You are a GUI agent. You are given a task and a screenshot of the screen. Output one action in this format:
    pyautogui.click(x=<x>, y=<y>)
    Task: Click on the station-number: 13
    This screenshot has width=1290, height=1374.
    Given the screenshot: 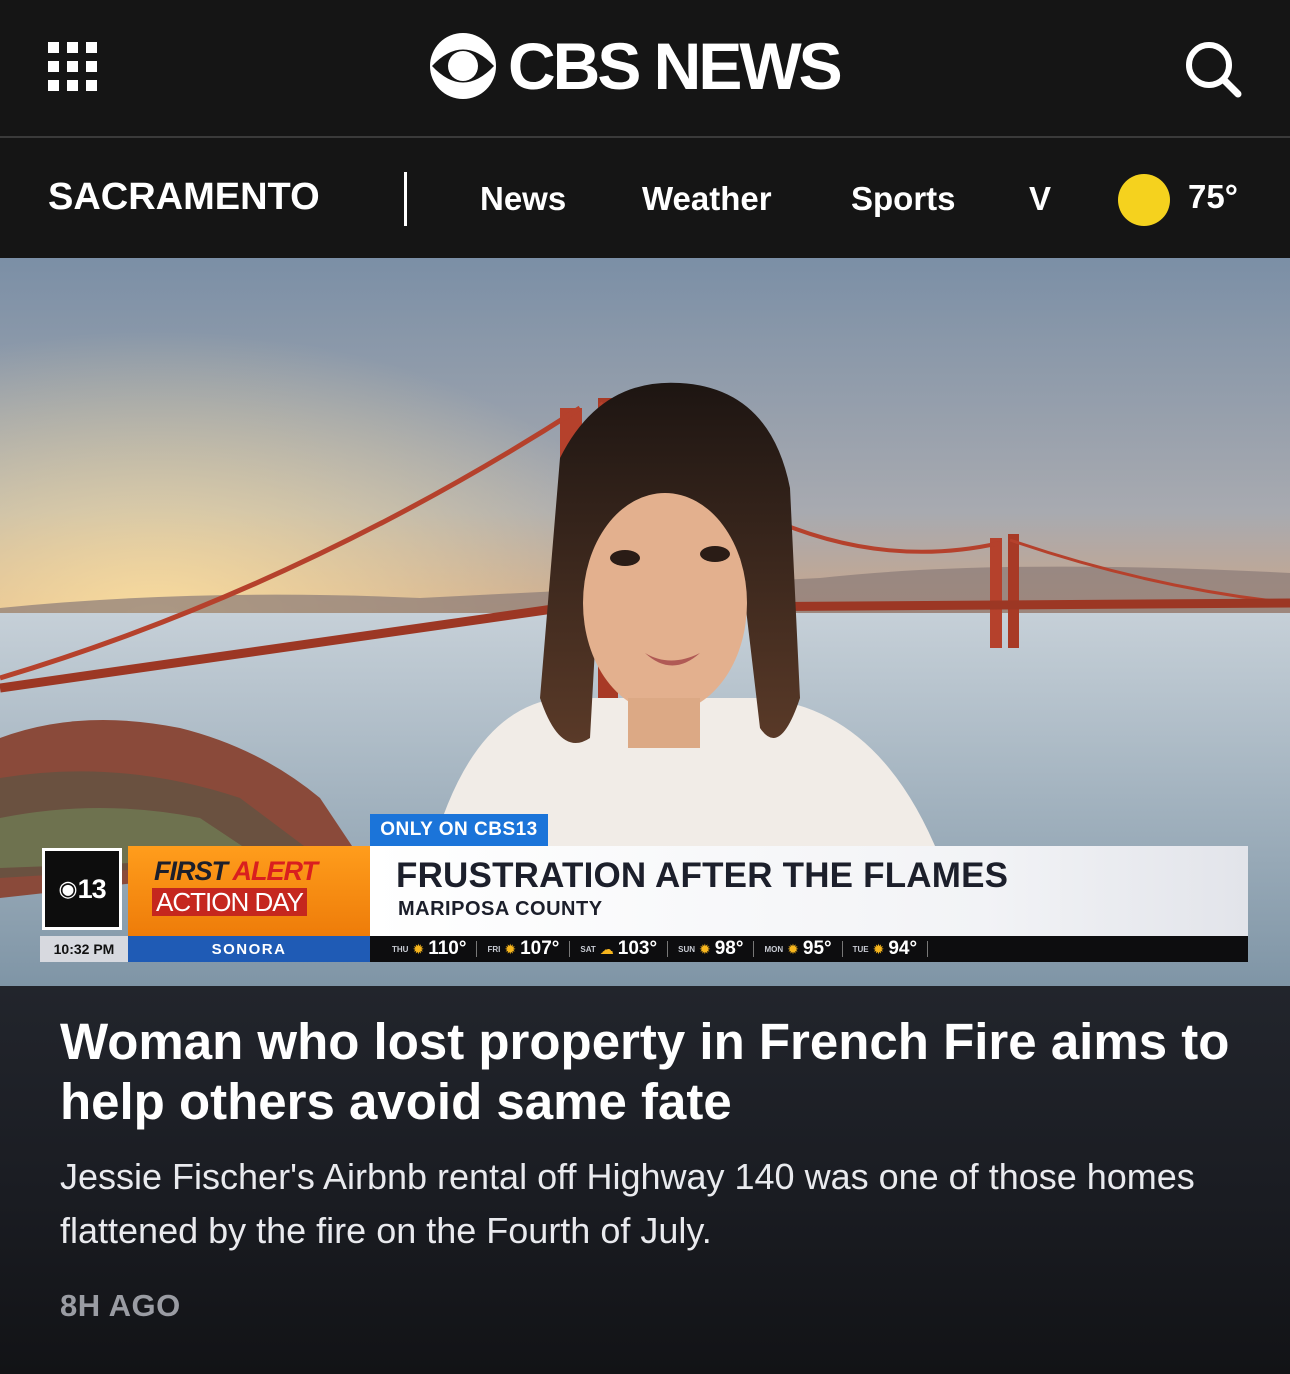 What is the action you would take?
    pyautogui.click(x=92, y=888)
    